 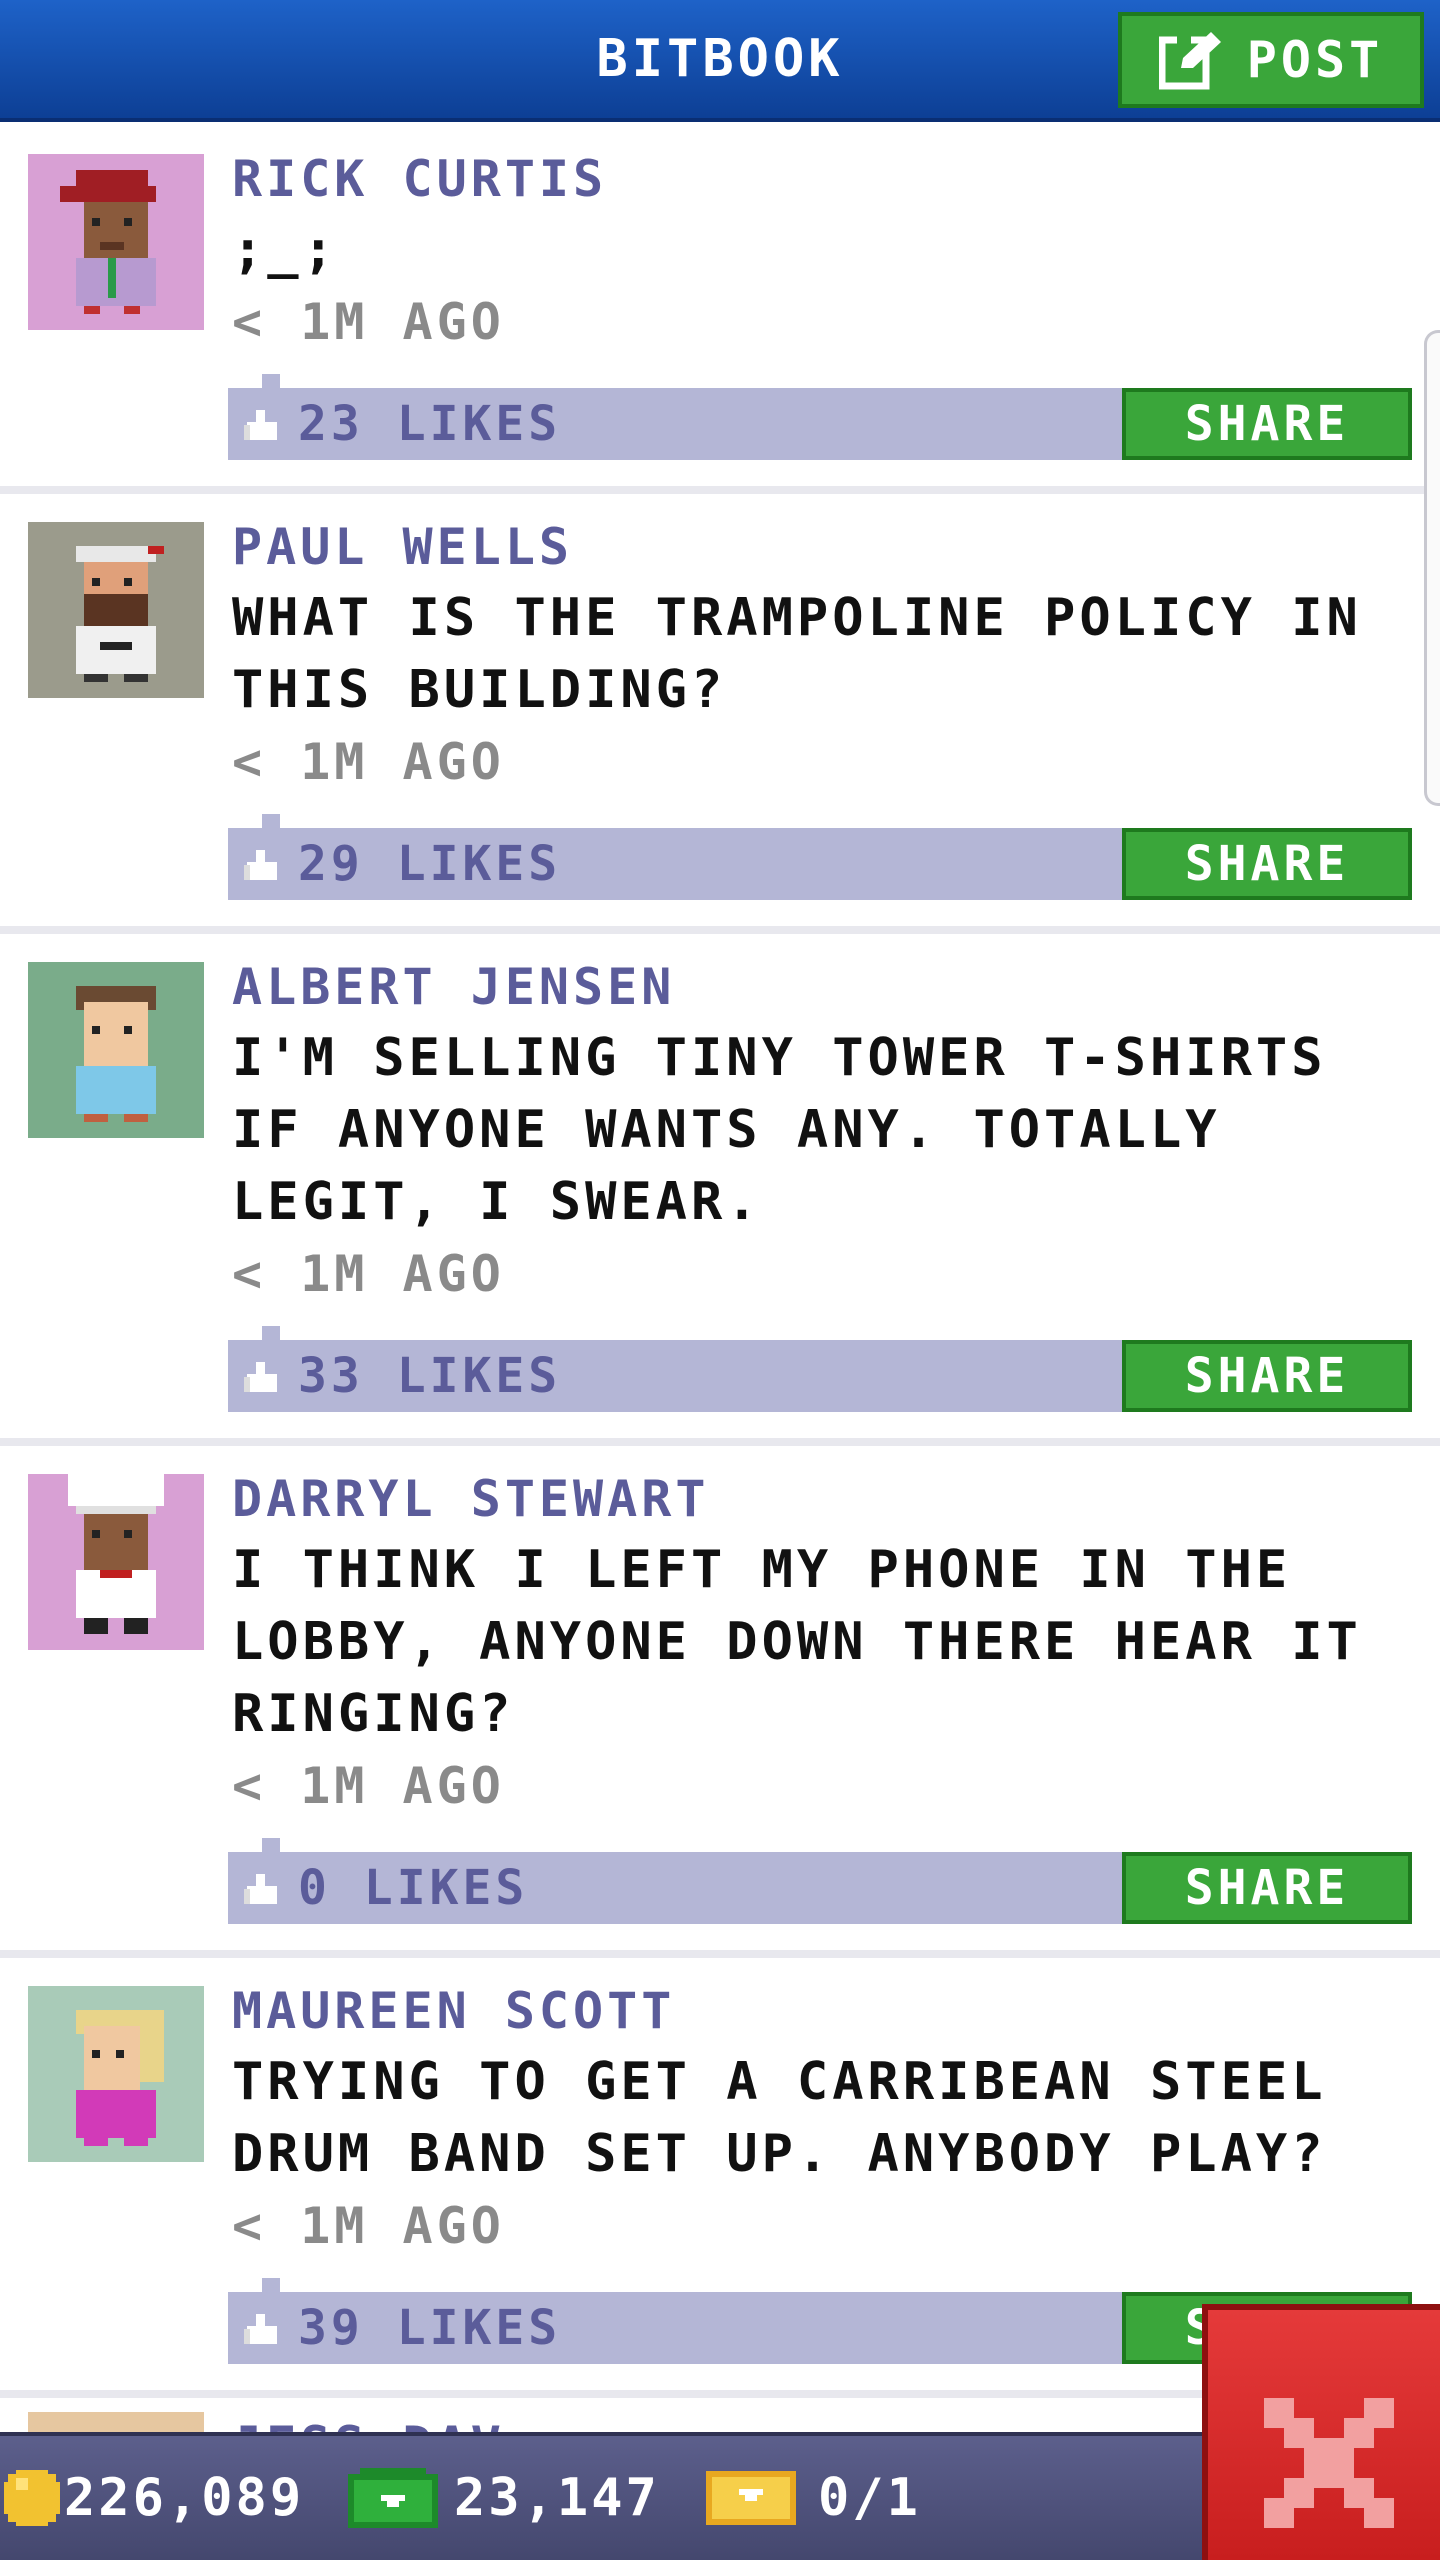 I want to click on bux-icon, so click(x=393, y=2498).